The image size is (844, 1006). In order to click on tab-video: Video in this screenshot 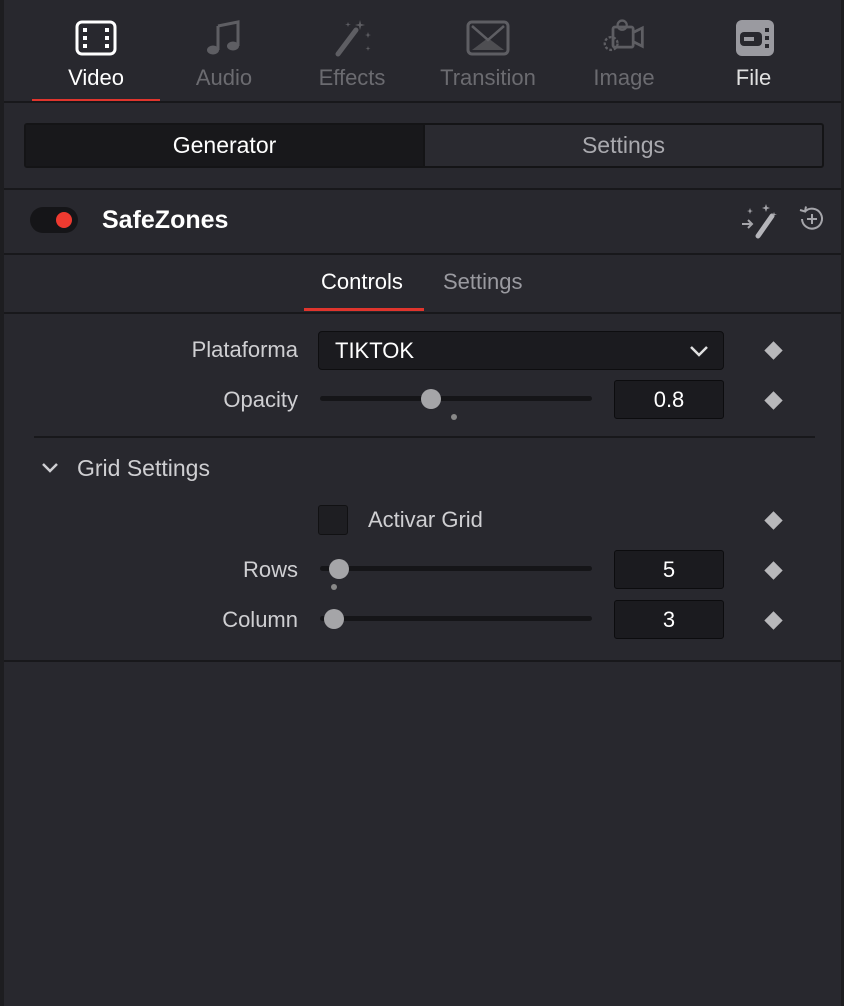, I will do `click(96, 51)`.